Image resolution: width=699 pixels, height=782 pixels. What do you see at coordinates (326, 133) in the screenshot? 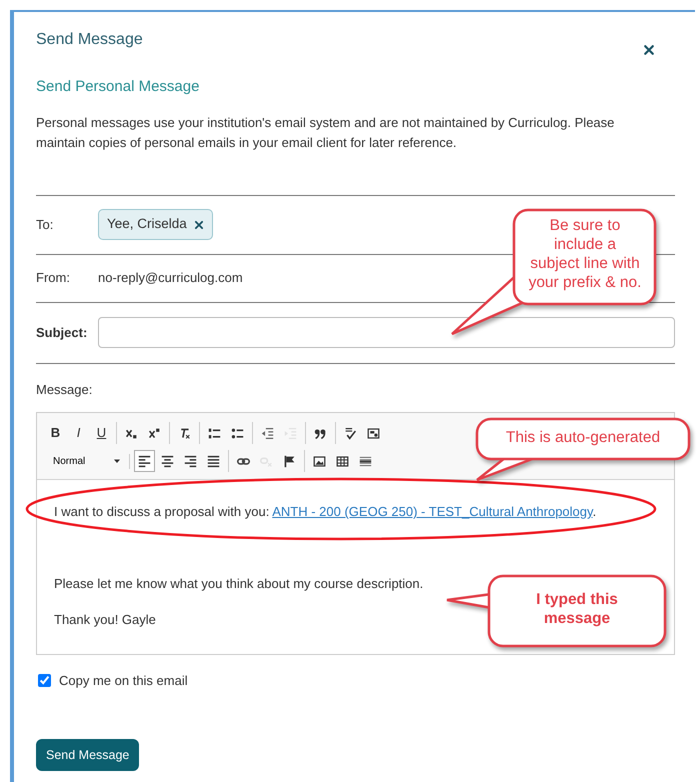
I see `notice-text: Personal messages use your institution's email system and are not maintained by Curriculog. Please maintain copies of personal emails in your email client for later reference.` at bounding box center [326, 133].